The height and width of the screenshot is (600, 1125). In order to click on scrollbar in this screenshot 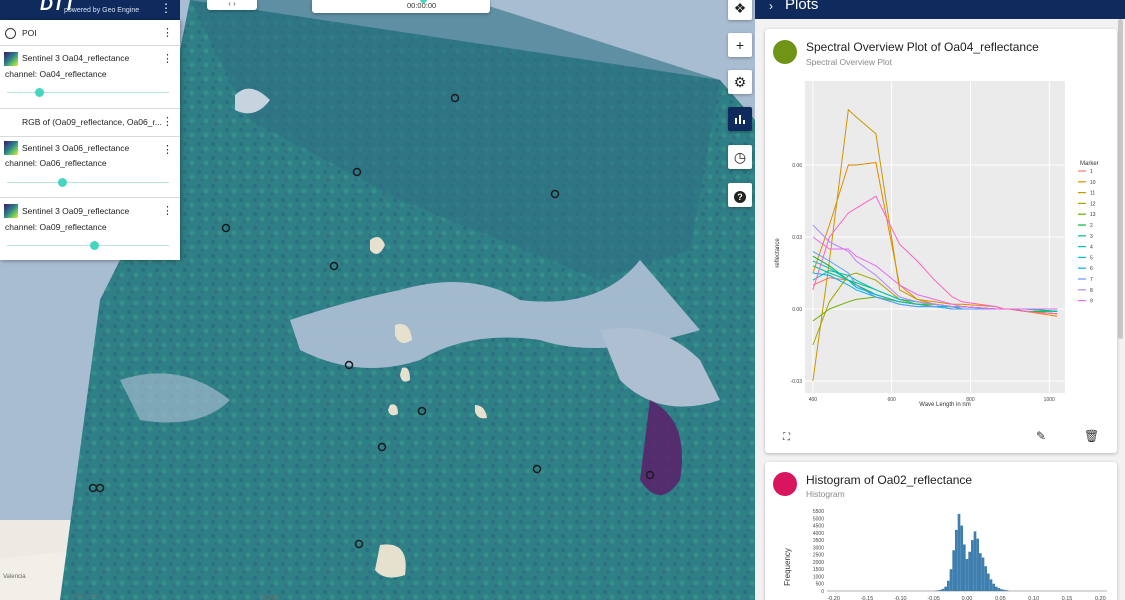, I will do `click(1120, 179)`.